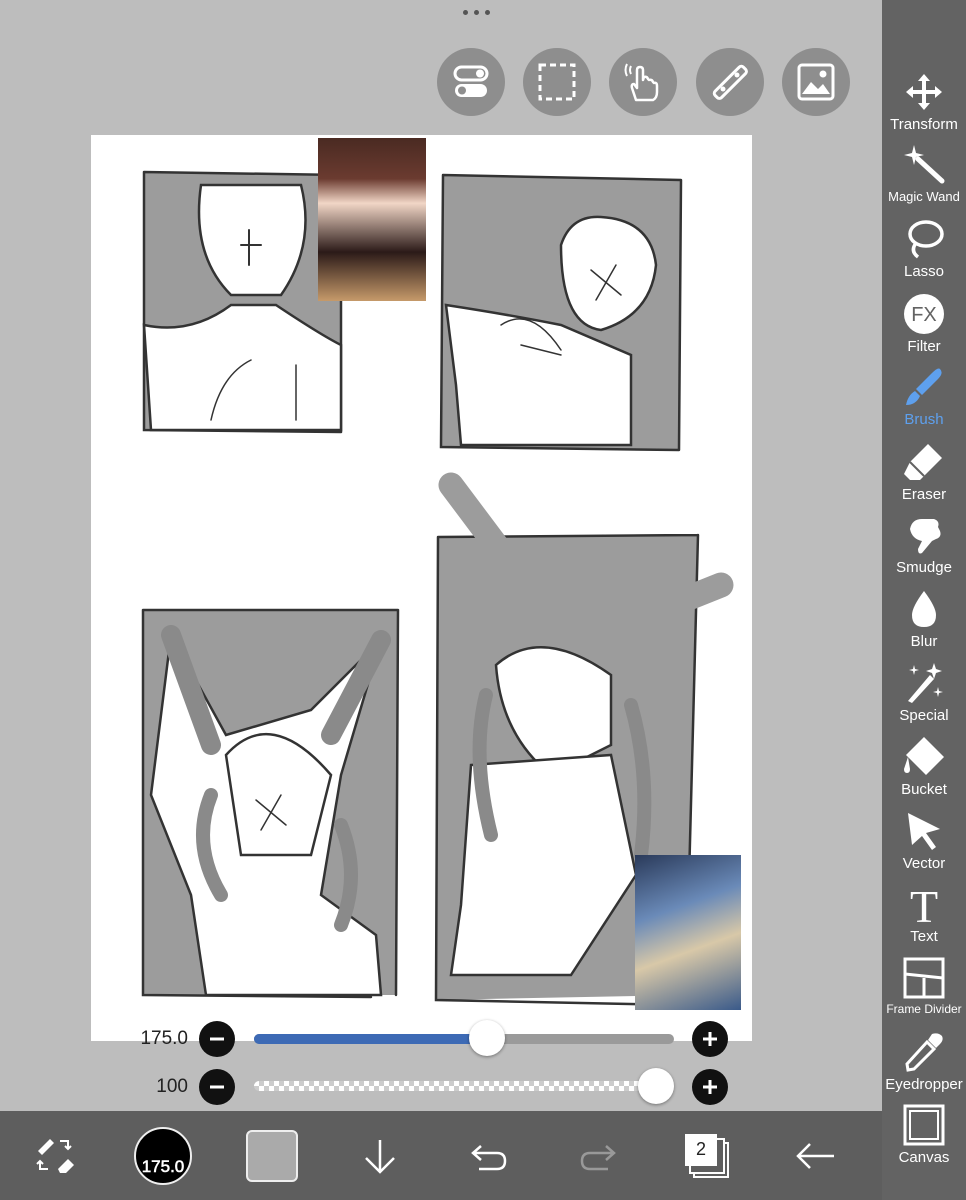  I want to click on tool-eraser: Eraser, so click(924, 471).